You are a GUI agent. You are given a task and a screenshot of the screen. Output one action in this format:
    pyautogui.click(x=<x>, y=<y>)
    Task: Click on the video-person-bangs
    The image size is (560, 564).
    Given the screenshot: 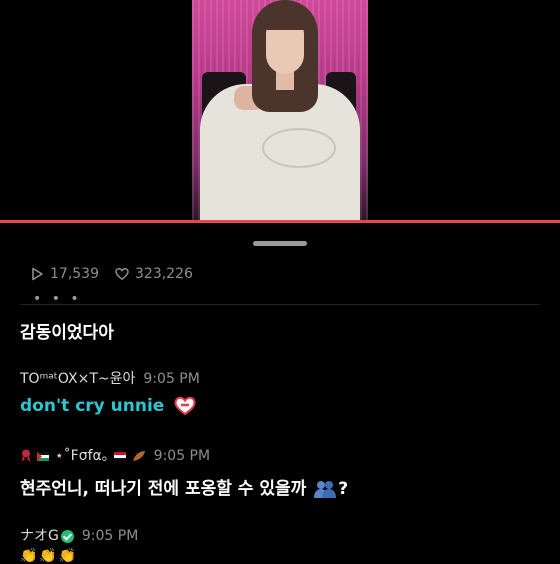 What is the action you would take?
    pyautogui.click(x=286, y=19)
    